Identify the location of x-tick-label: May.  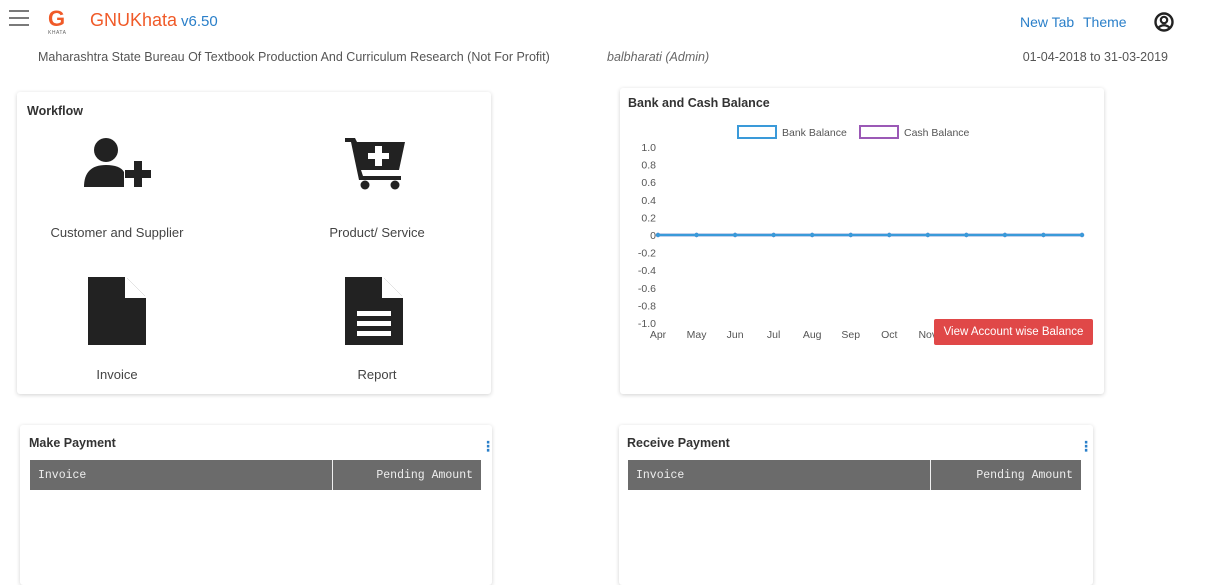
(697, 335).